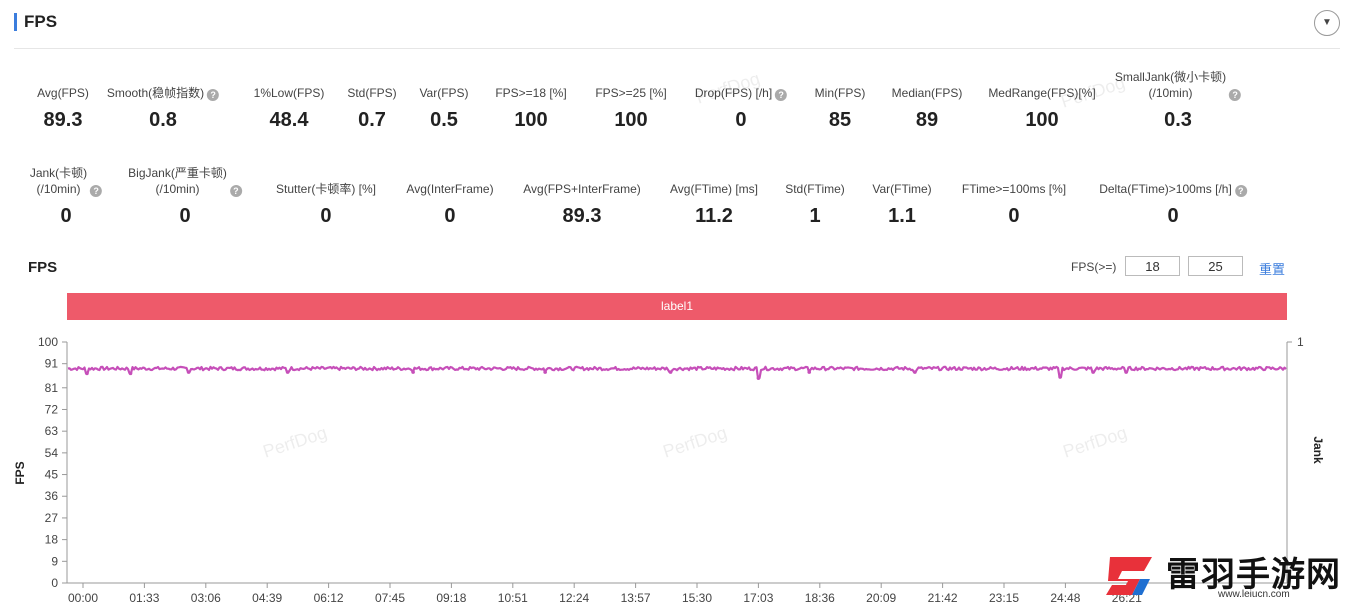 The image size is (1348, 609). What do you see at coordinates (513, 598) in the screenshot?
I see `x-tick-label: 10:51` at bounding box center [513, 598].